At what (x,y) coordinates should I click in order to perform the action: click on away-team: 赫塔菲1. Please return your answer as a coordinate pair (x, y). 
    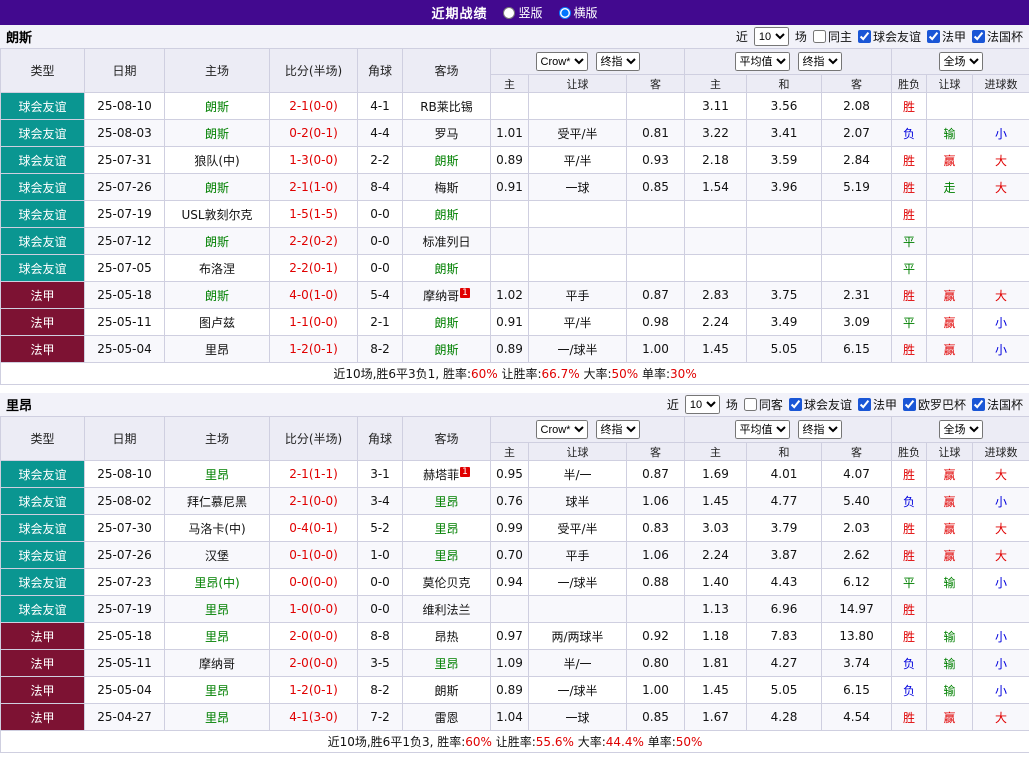
    Looking at the image, I should click on (447, 474).